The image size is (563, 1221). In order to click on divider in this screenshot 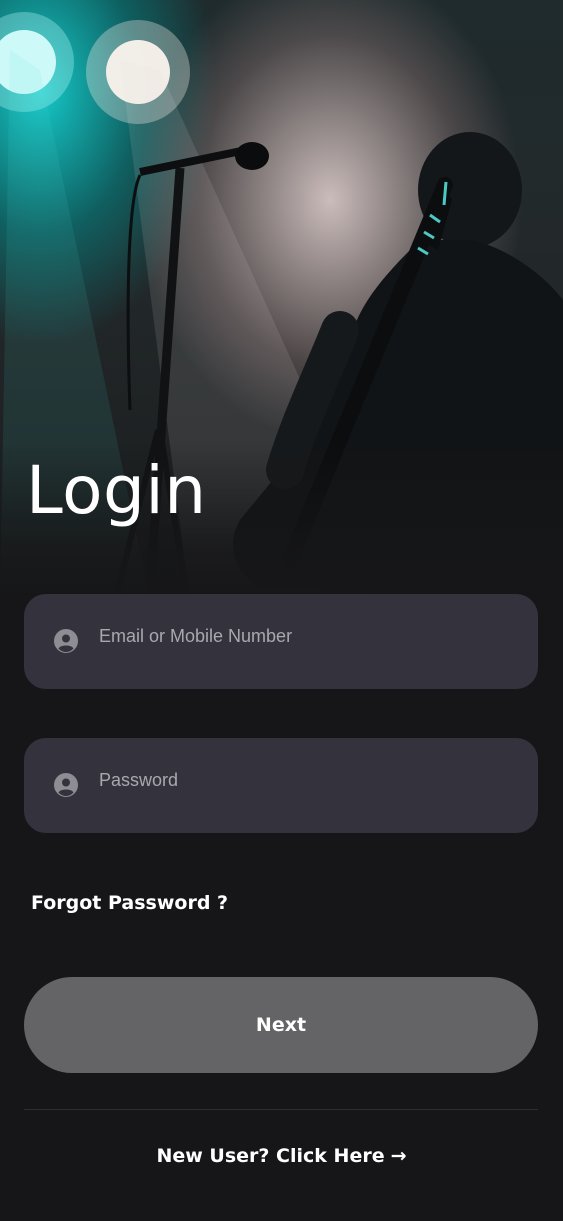, I will do `click(281, 1109)`.